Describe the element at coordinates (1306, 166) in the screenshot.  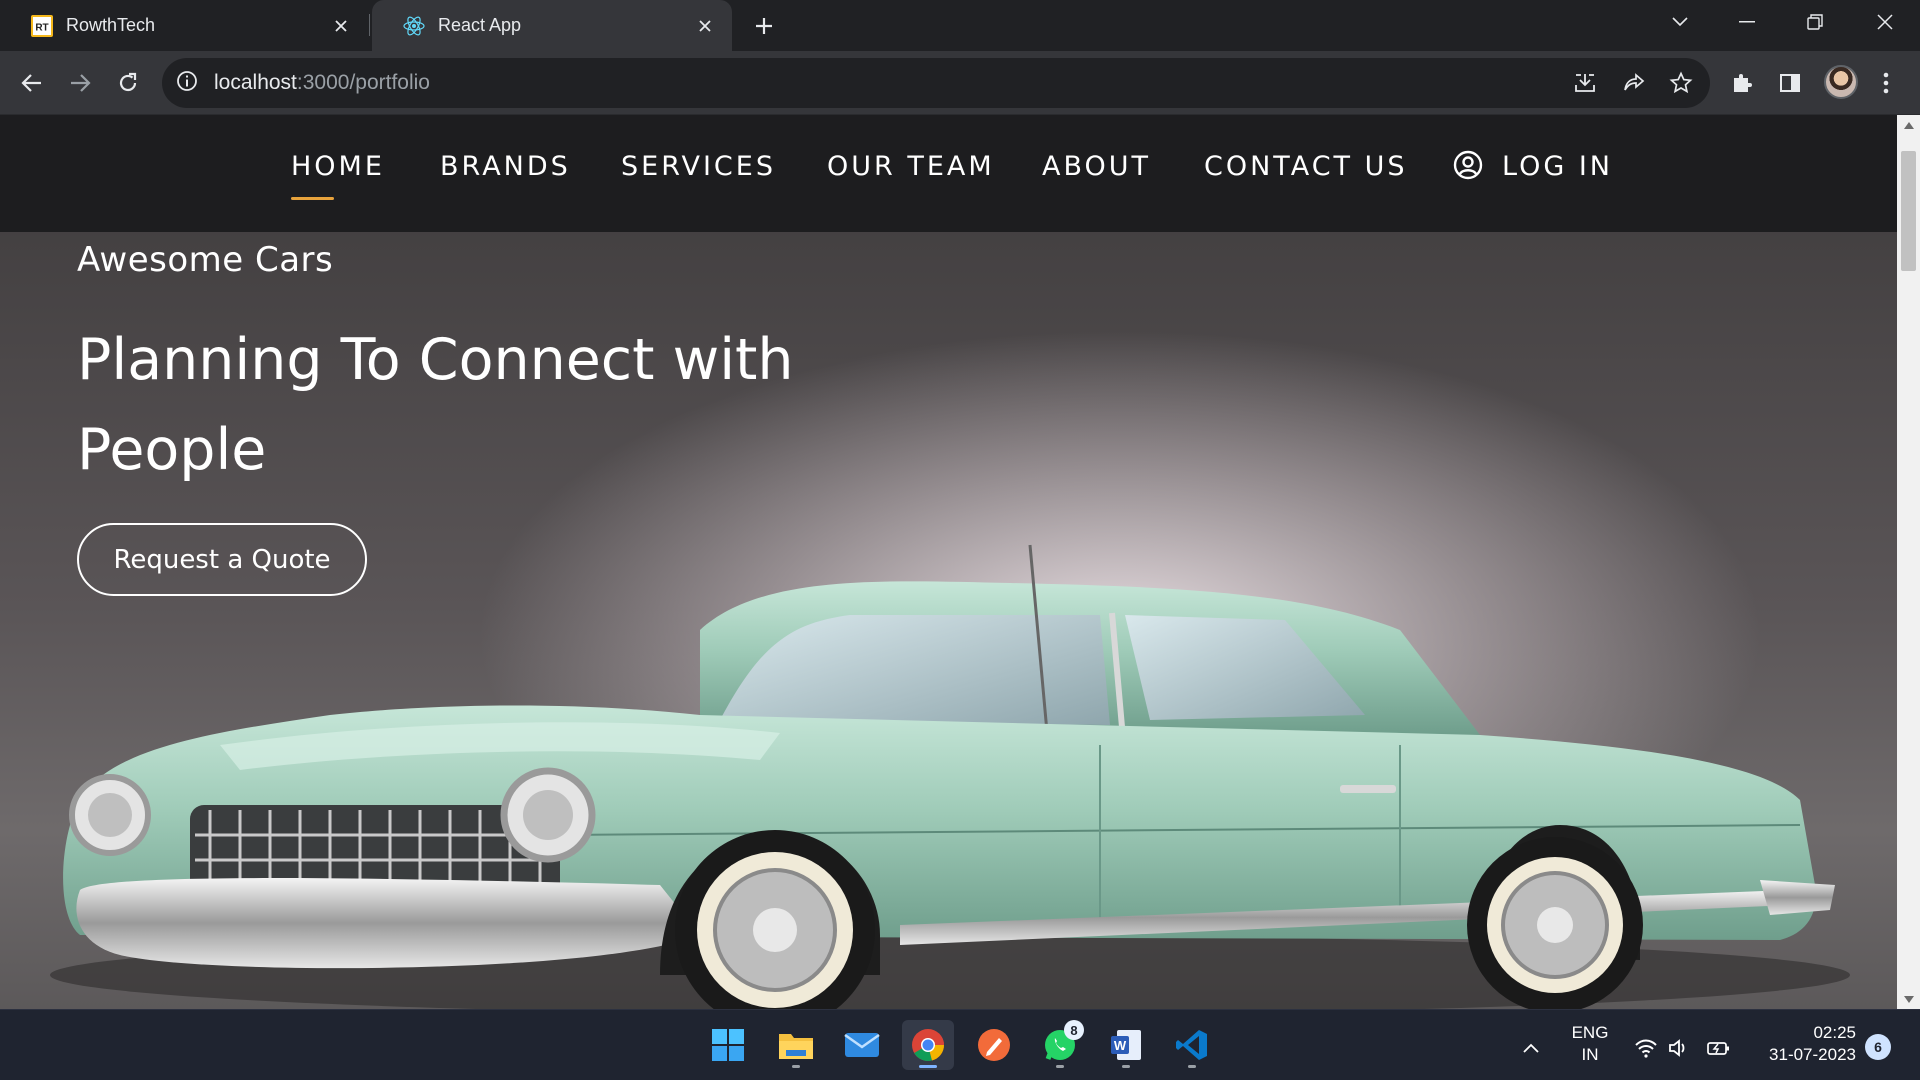
I see `nav-contact-us: CONTACT US` at that location.